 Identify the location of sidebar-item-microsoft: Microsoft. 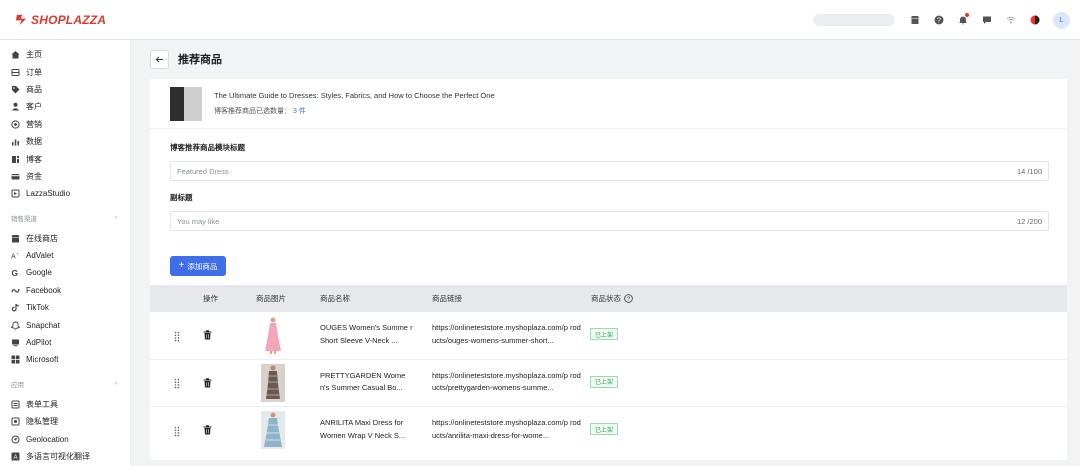
(65, 359).